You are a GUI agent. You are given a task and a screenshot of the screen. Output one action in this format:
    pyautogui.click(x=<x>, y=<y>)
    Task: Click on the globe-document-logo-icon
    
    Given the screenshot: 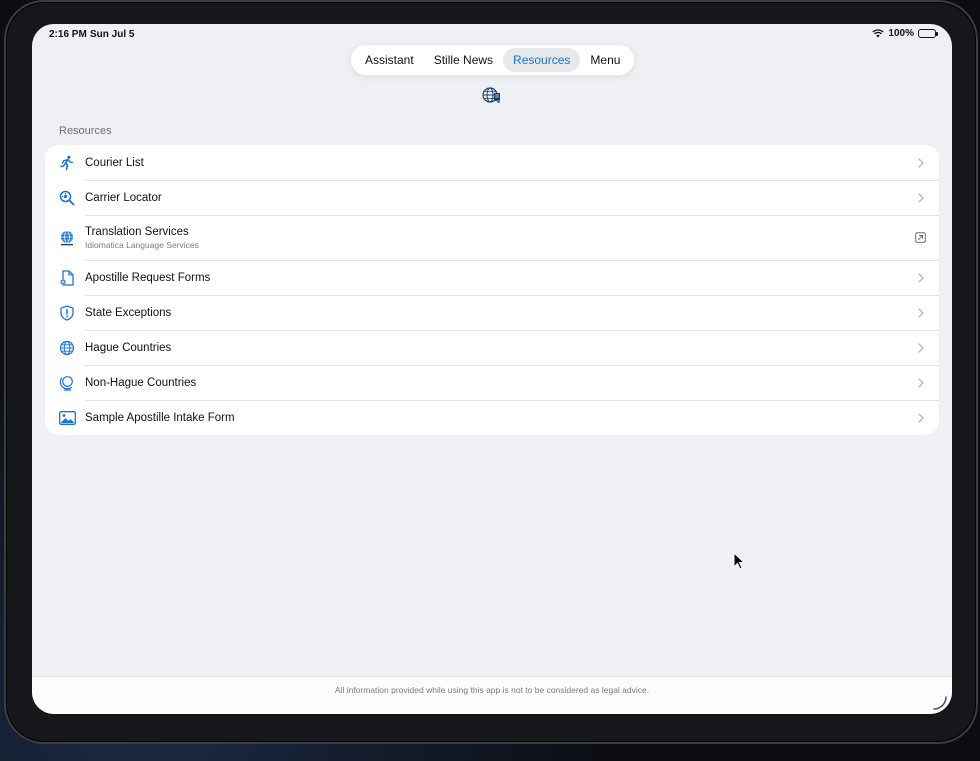 What is the action you would take?
    pyautogui.click(x=491, y=95)
    